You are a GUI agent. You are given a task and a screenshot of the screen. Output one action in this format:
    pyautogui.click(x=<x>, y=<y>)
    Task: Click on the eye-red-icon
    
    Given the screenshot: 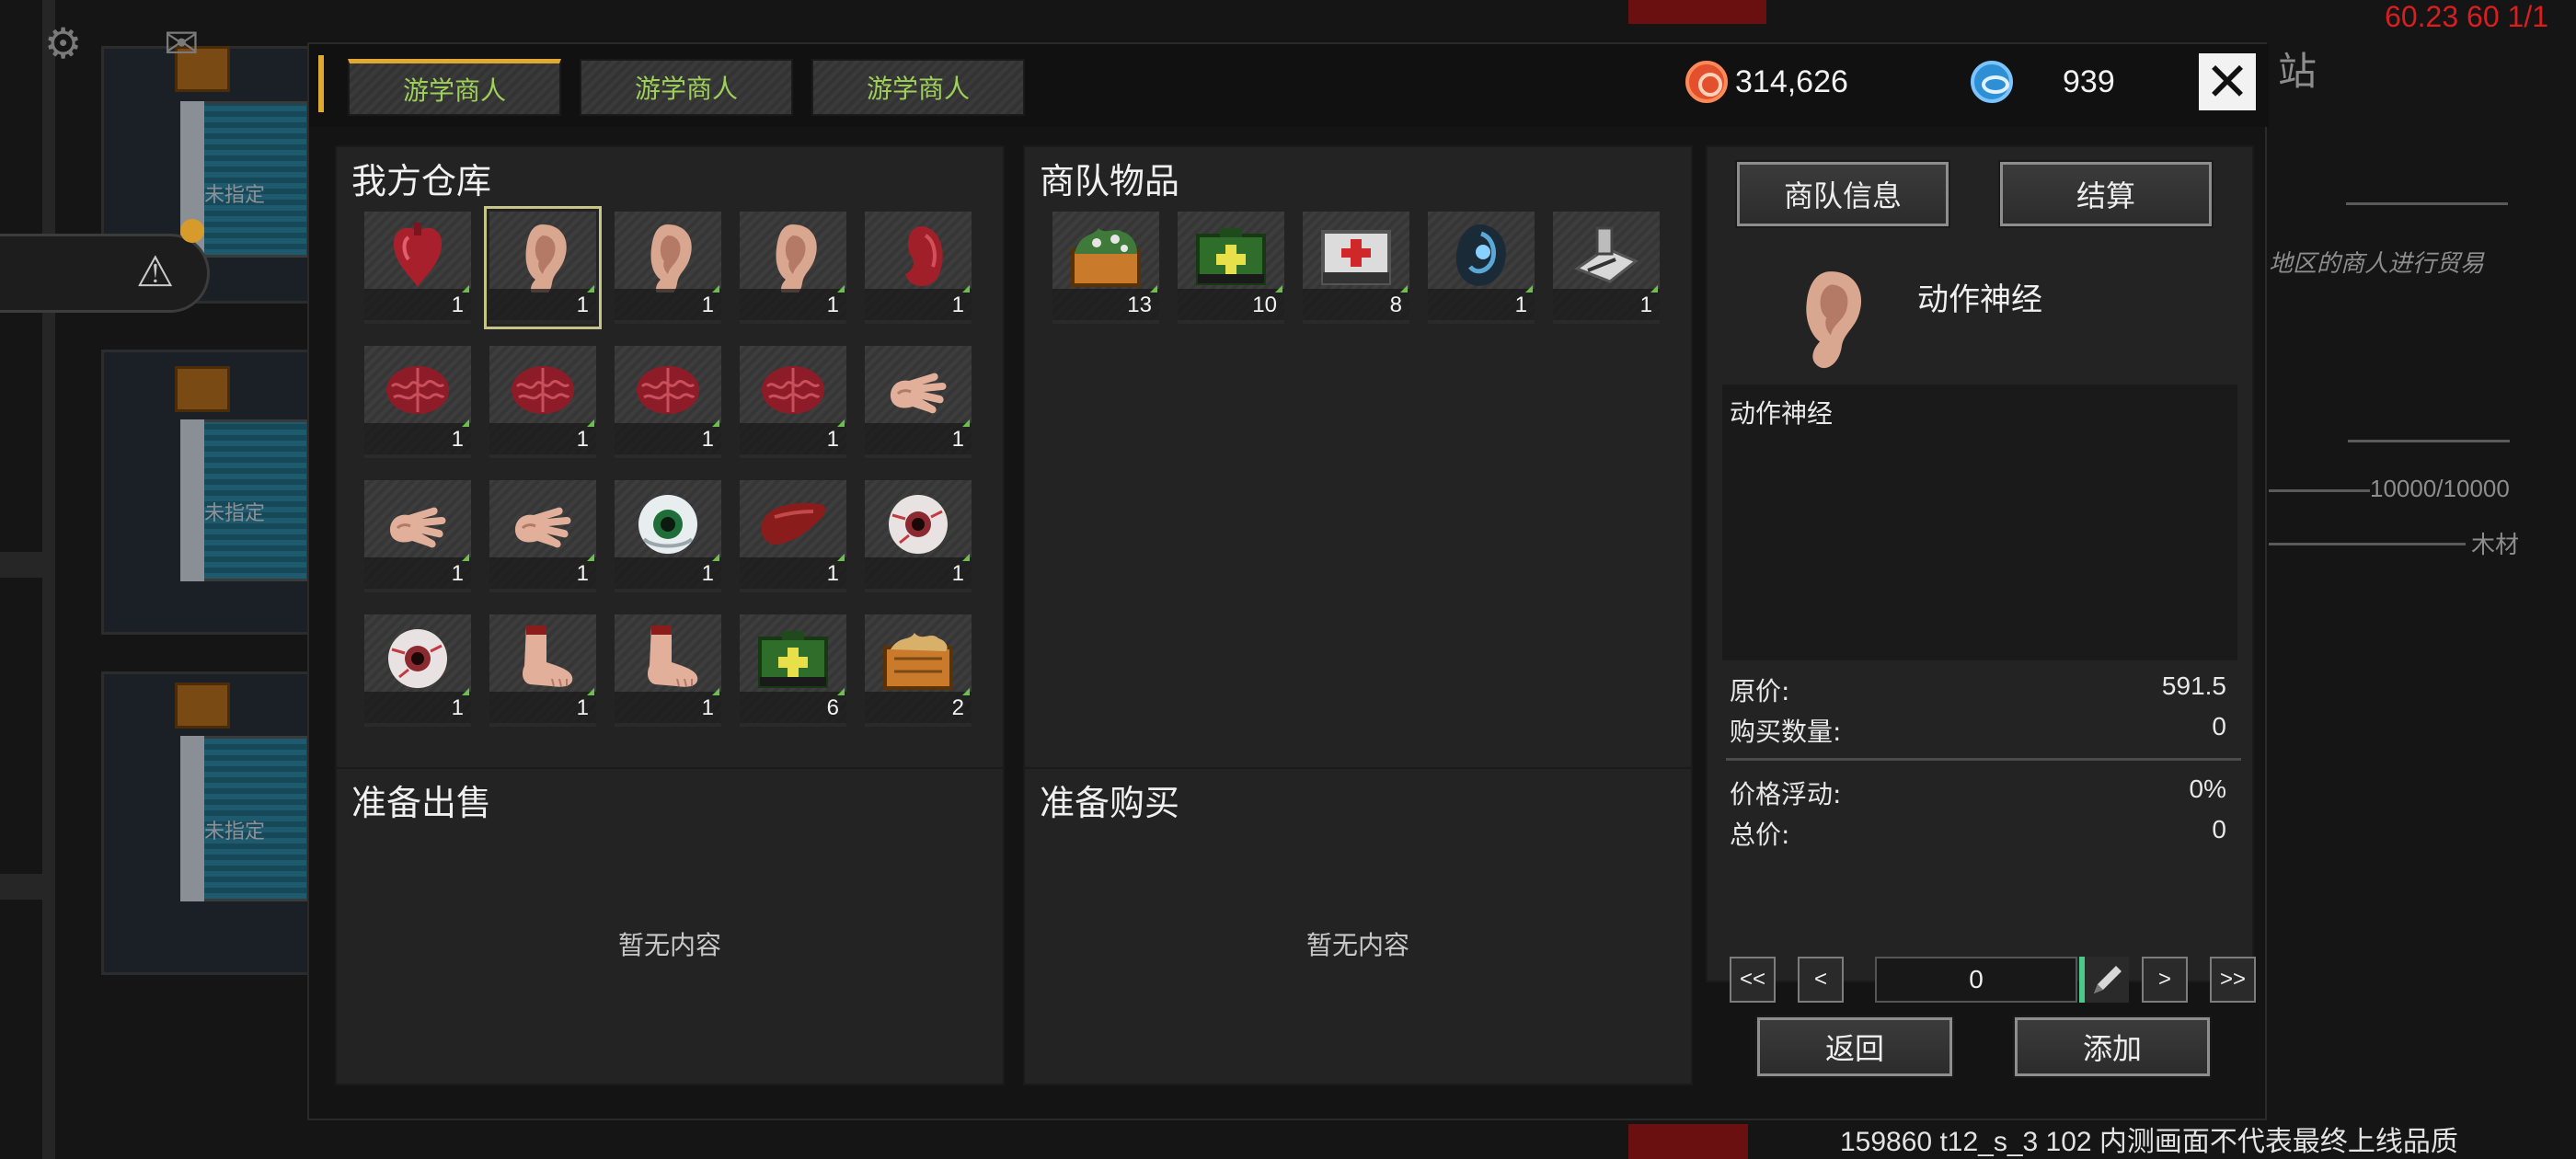 What is the action you would take?
    pyautogui.click(x=417, y=658)
    